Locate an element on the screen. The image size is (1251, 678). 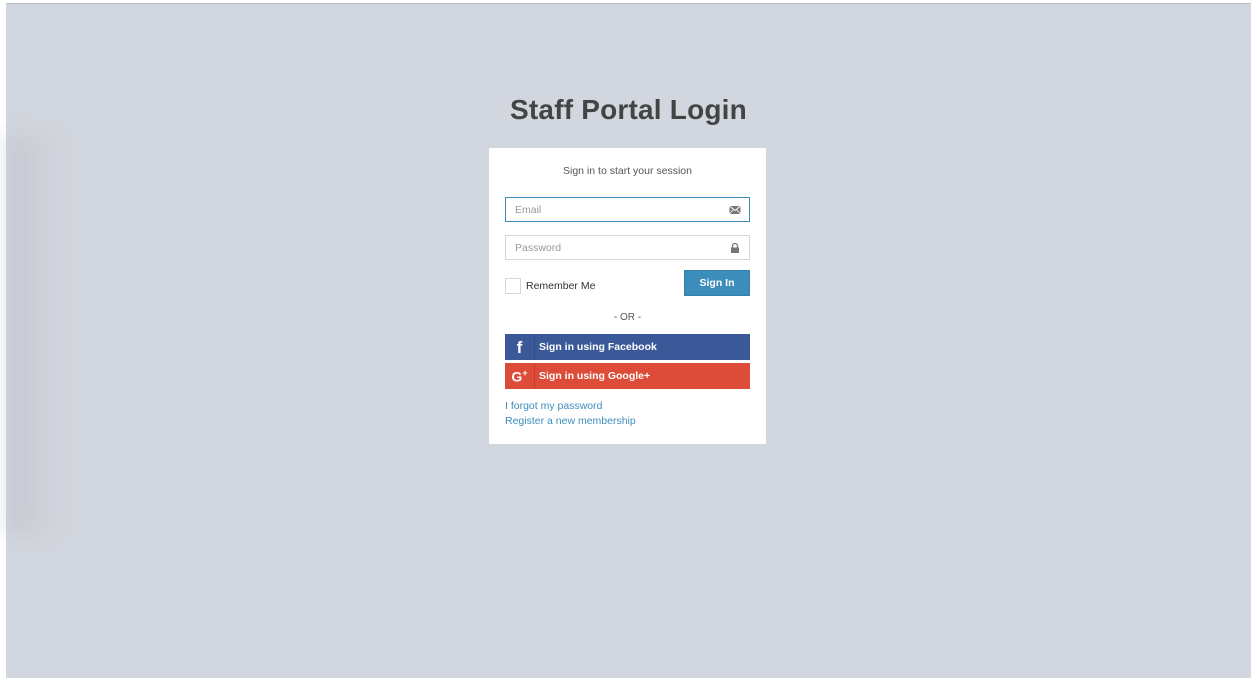
email-input is located at coordinates (627, 209).